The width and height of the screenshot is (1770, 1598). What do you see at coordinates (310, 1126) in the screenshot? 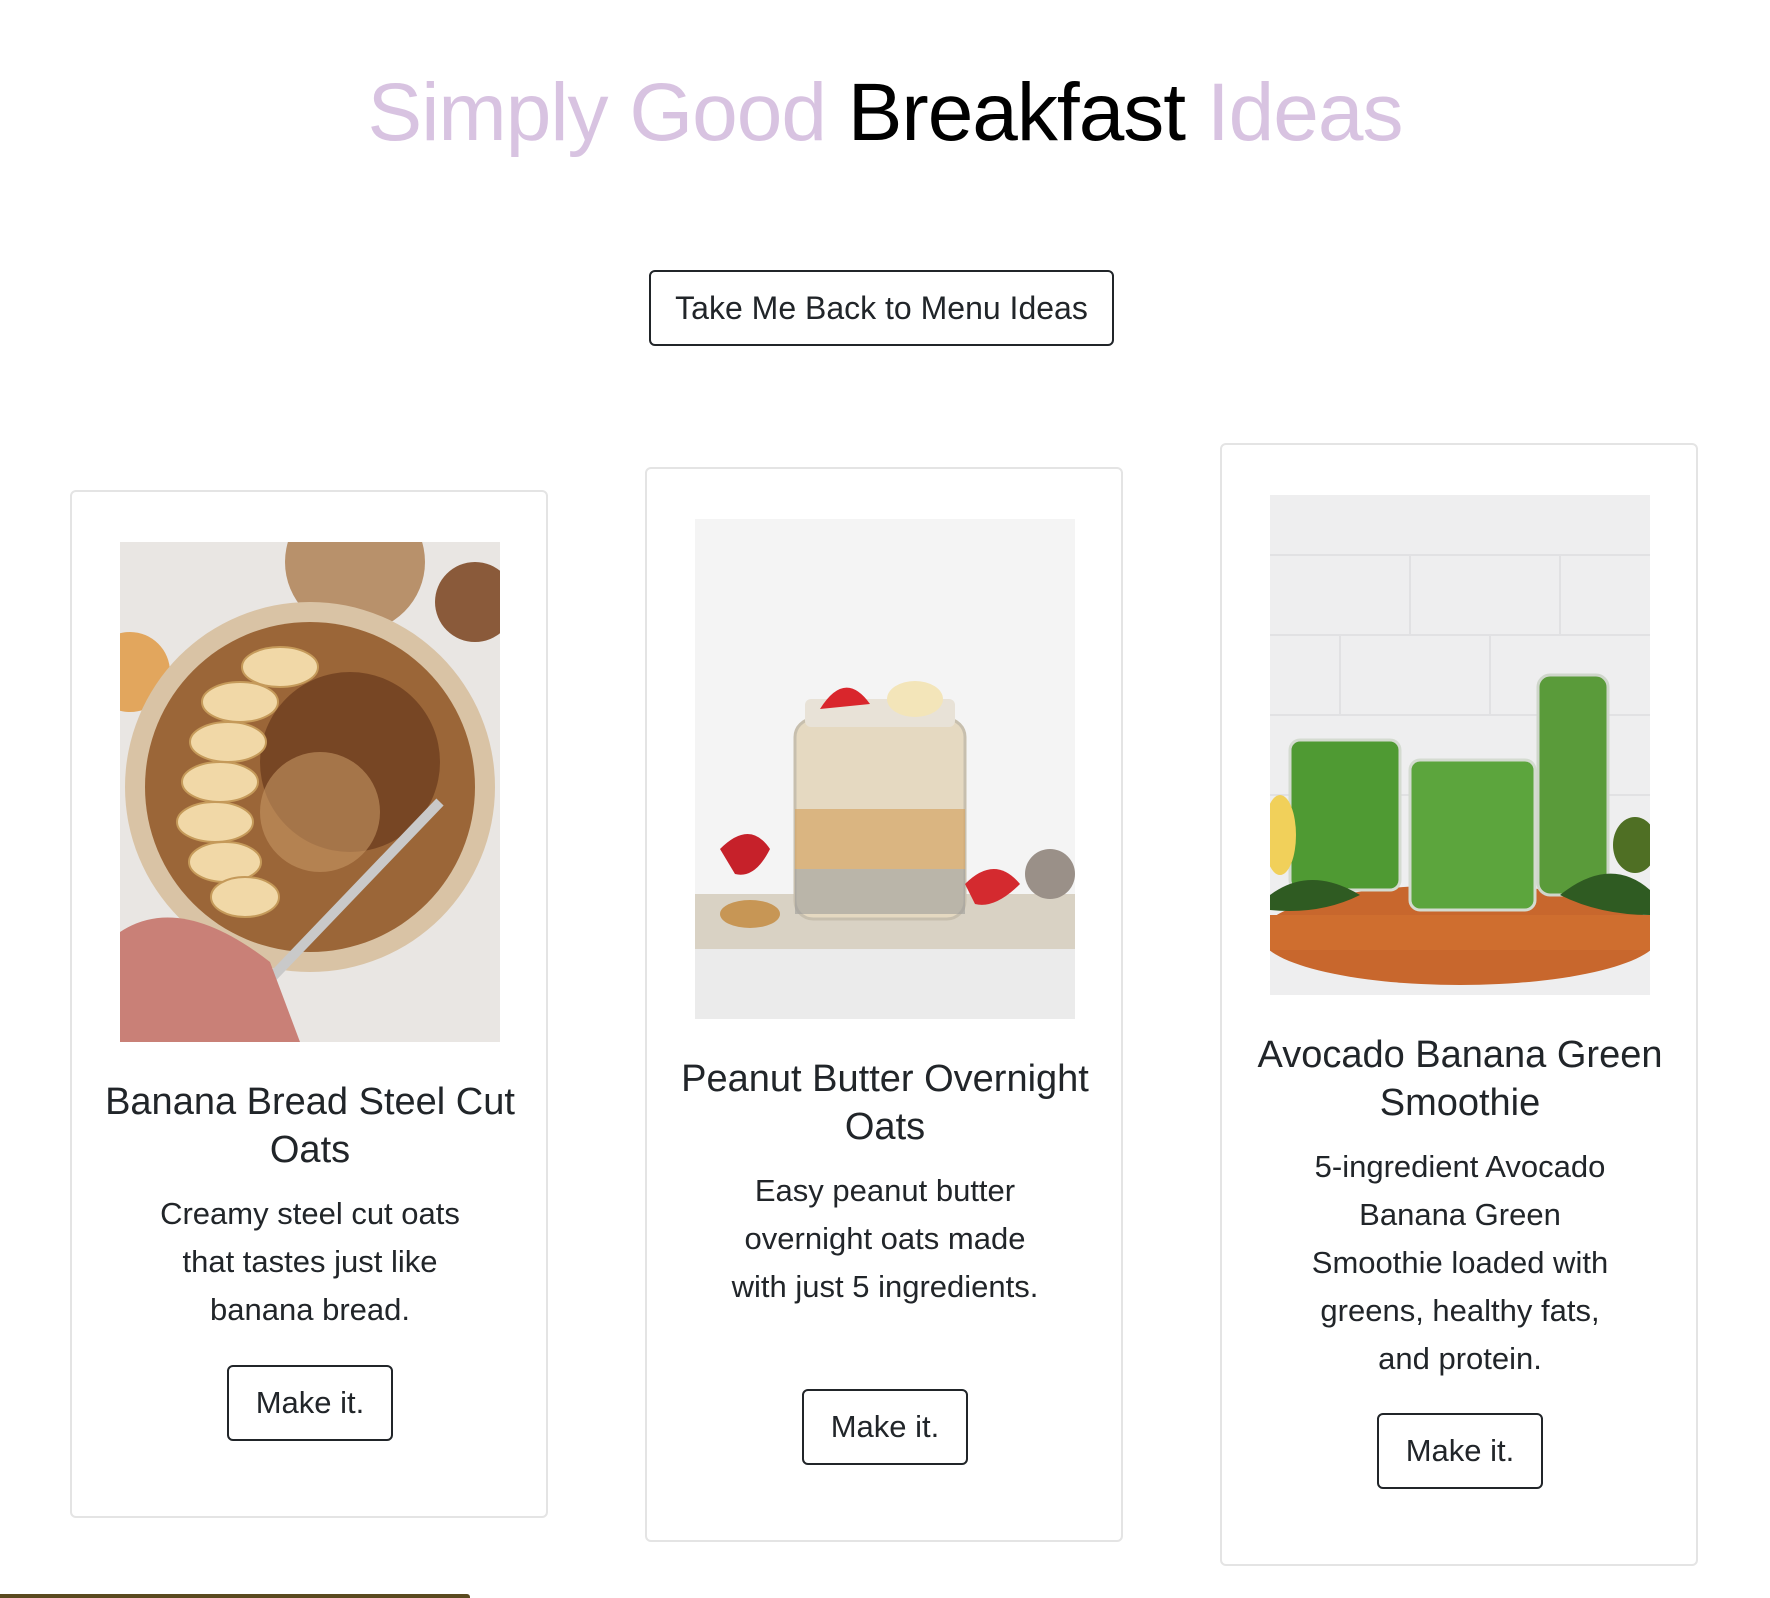
I see `recipe-title: Banana Bread Steel Cut Oats` at bounding box center [310, 1126].